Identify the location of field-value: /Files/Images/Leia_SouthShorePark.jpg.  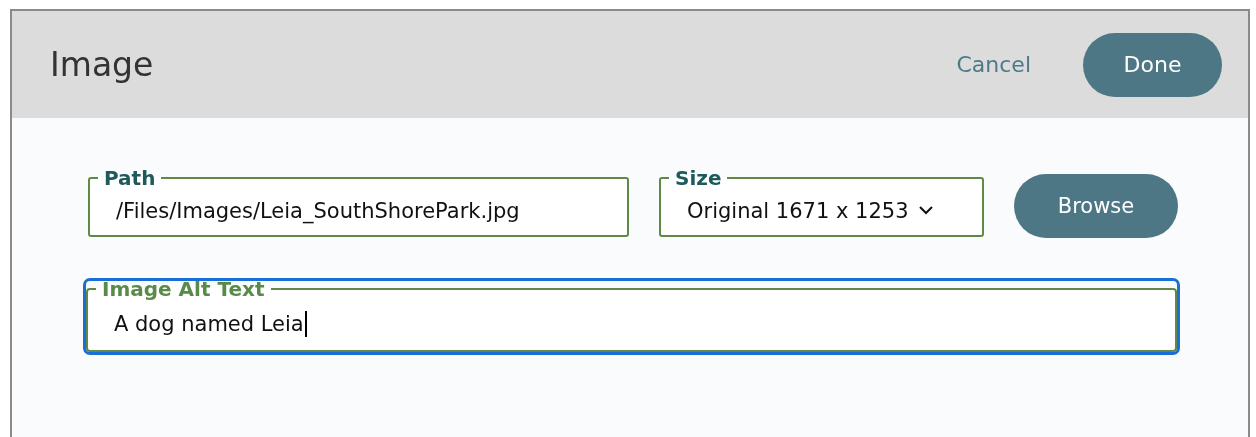
(318, 210).